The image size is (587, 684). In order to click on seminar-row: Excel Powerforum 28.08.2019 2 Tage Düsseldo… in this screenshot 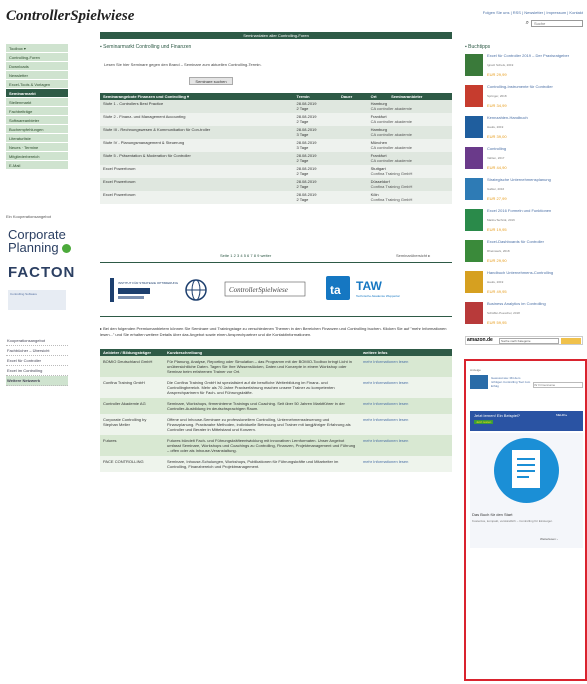, I will do `click(276, 184)`.